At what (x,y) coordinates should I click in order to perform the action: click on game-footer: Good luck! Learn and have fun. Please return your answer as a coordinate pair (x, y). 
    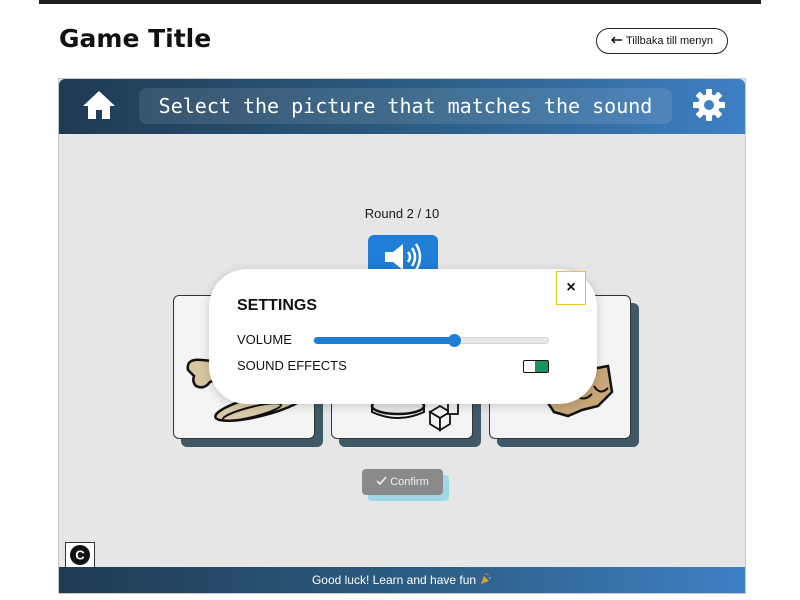
    Looking at the image, I should click on (402, 580).